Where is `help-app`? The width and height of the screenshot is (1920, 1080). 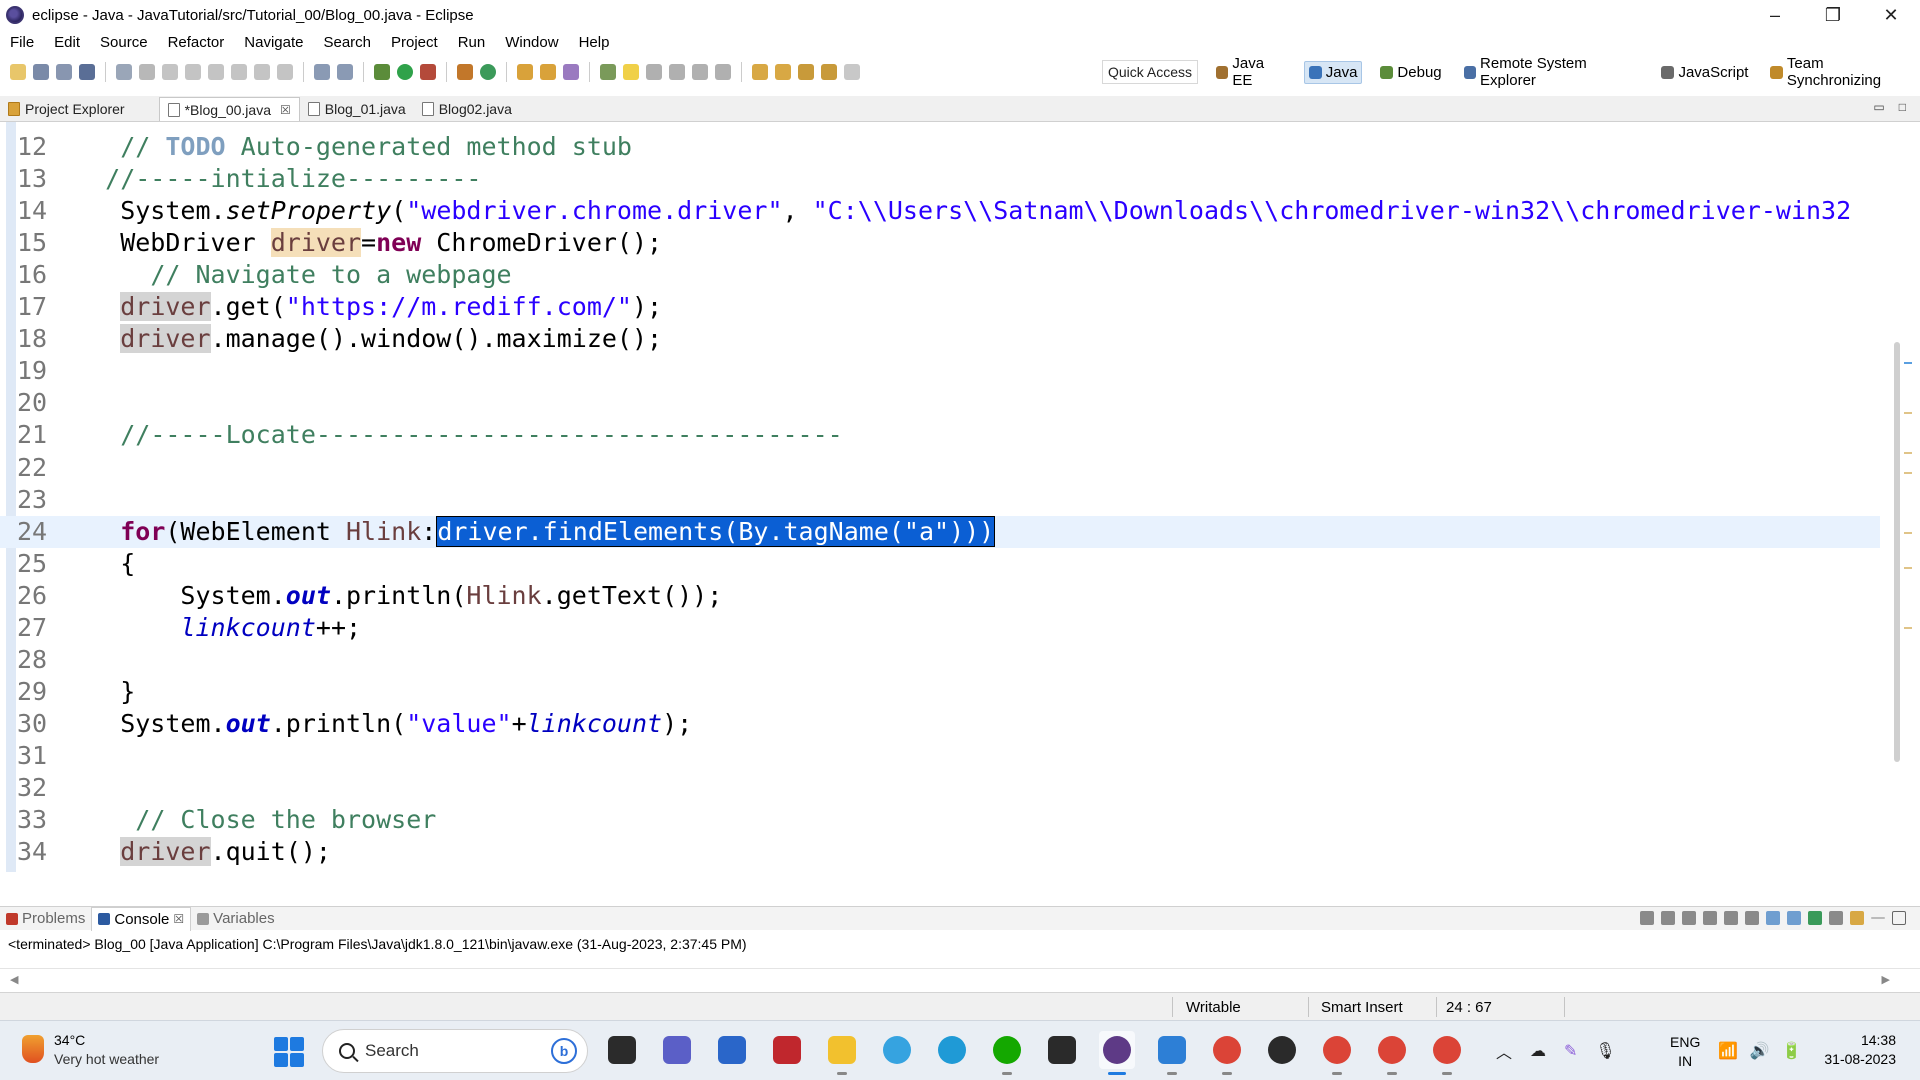
help-app is located at coordinates (897, 1050).